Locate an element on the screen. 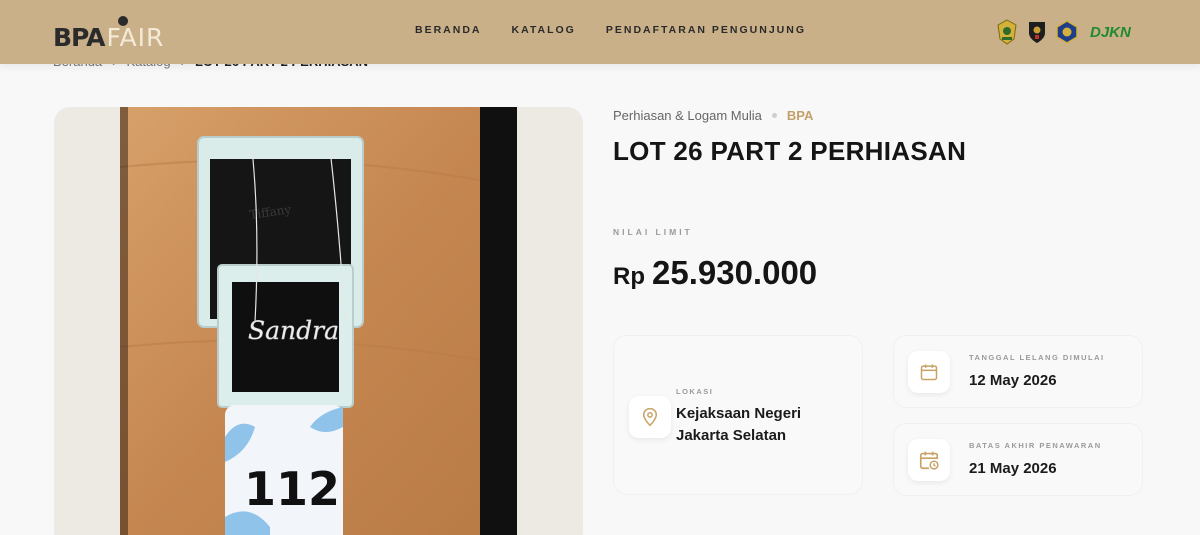  offer-deadline-value: 21 May 2026 is located at coordinates (1013, 468).